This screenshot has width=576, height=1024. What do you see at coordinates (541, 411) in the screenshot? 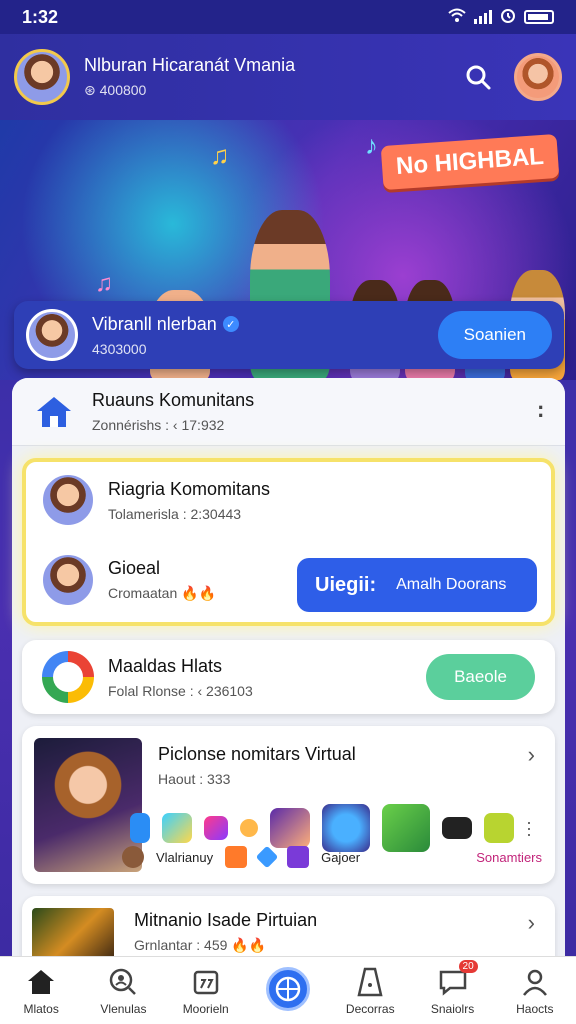
I see `more-icon: · ·` at bounding box center [541, 411].